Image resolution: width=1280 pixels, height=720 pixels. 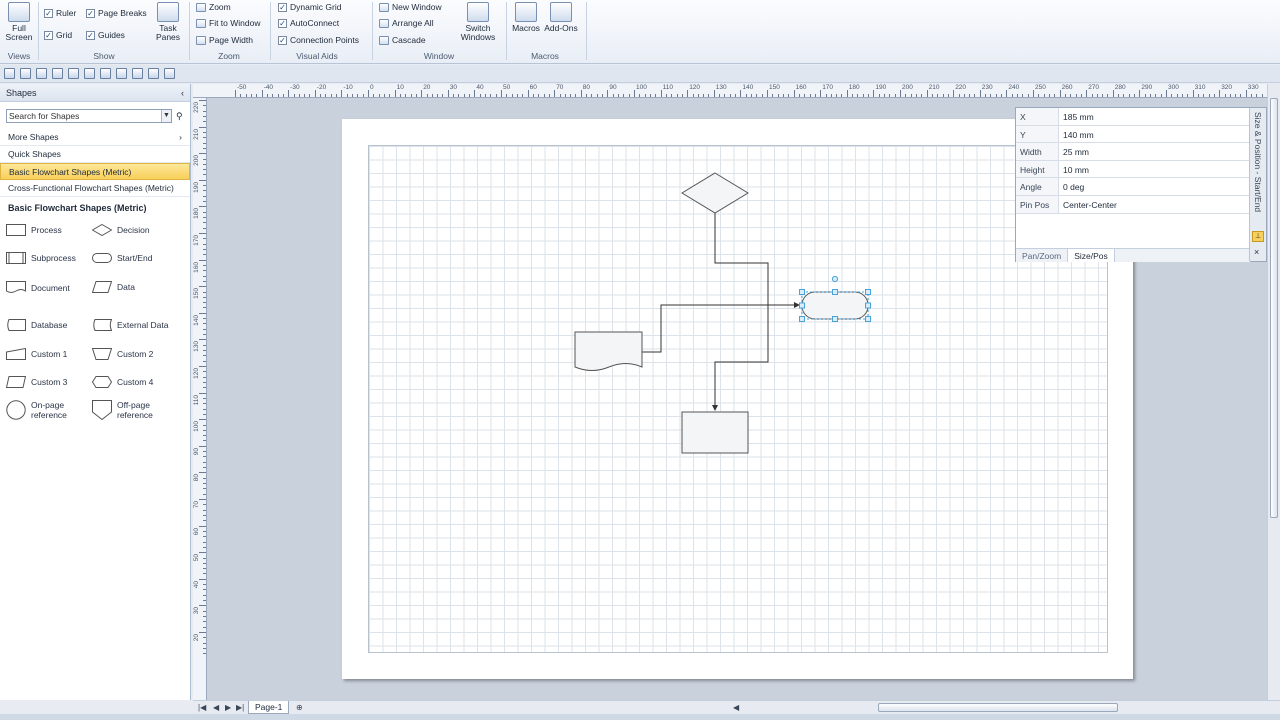 What do you see at coordinates (1091, 255) in the screenshot?
I see `tab-size-pos: Size/Pos` at bounding box center [1091, 255].